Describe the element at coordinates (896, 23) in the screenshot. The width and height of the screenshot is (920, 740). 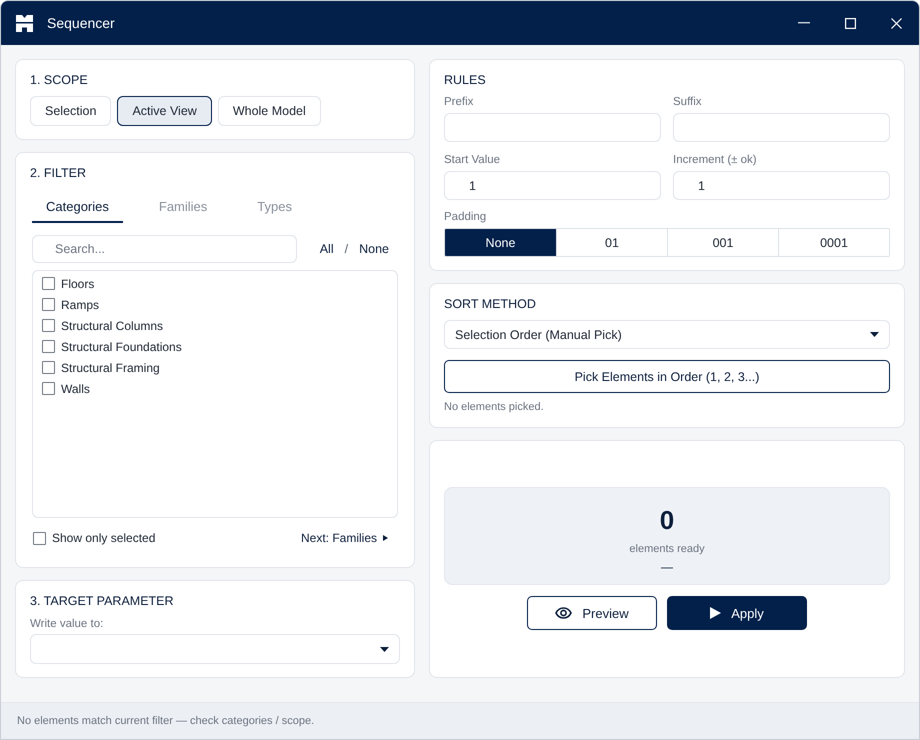
I see `close-icon` at that location.